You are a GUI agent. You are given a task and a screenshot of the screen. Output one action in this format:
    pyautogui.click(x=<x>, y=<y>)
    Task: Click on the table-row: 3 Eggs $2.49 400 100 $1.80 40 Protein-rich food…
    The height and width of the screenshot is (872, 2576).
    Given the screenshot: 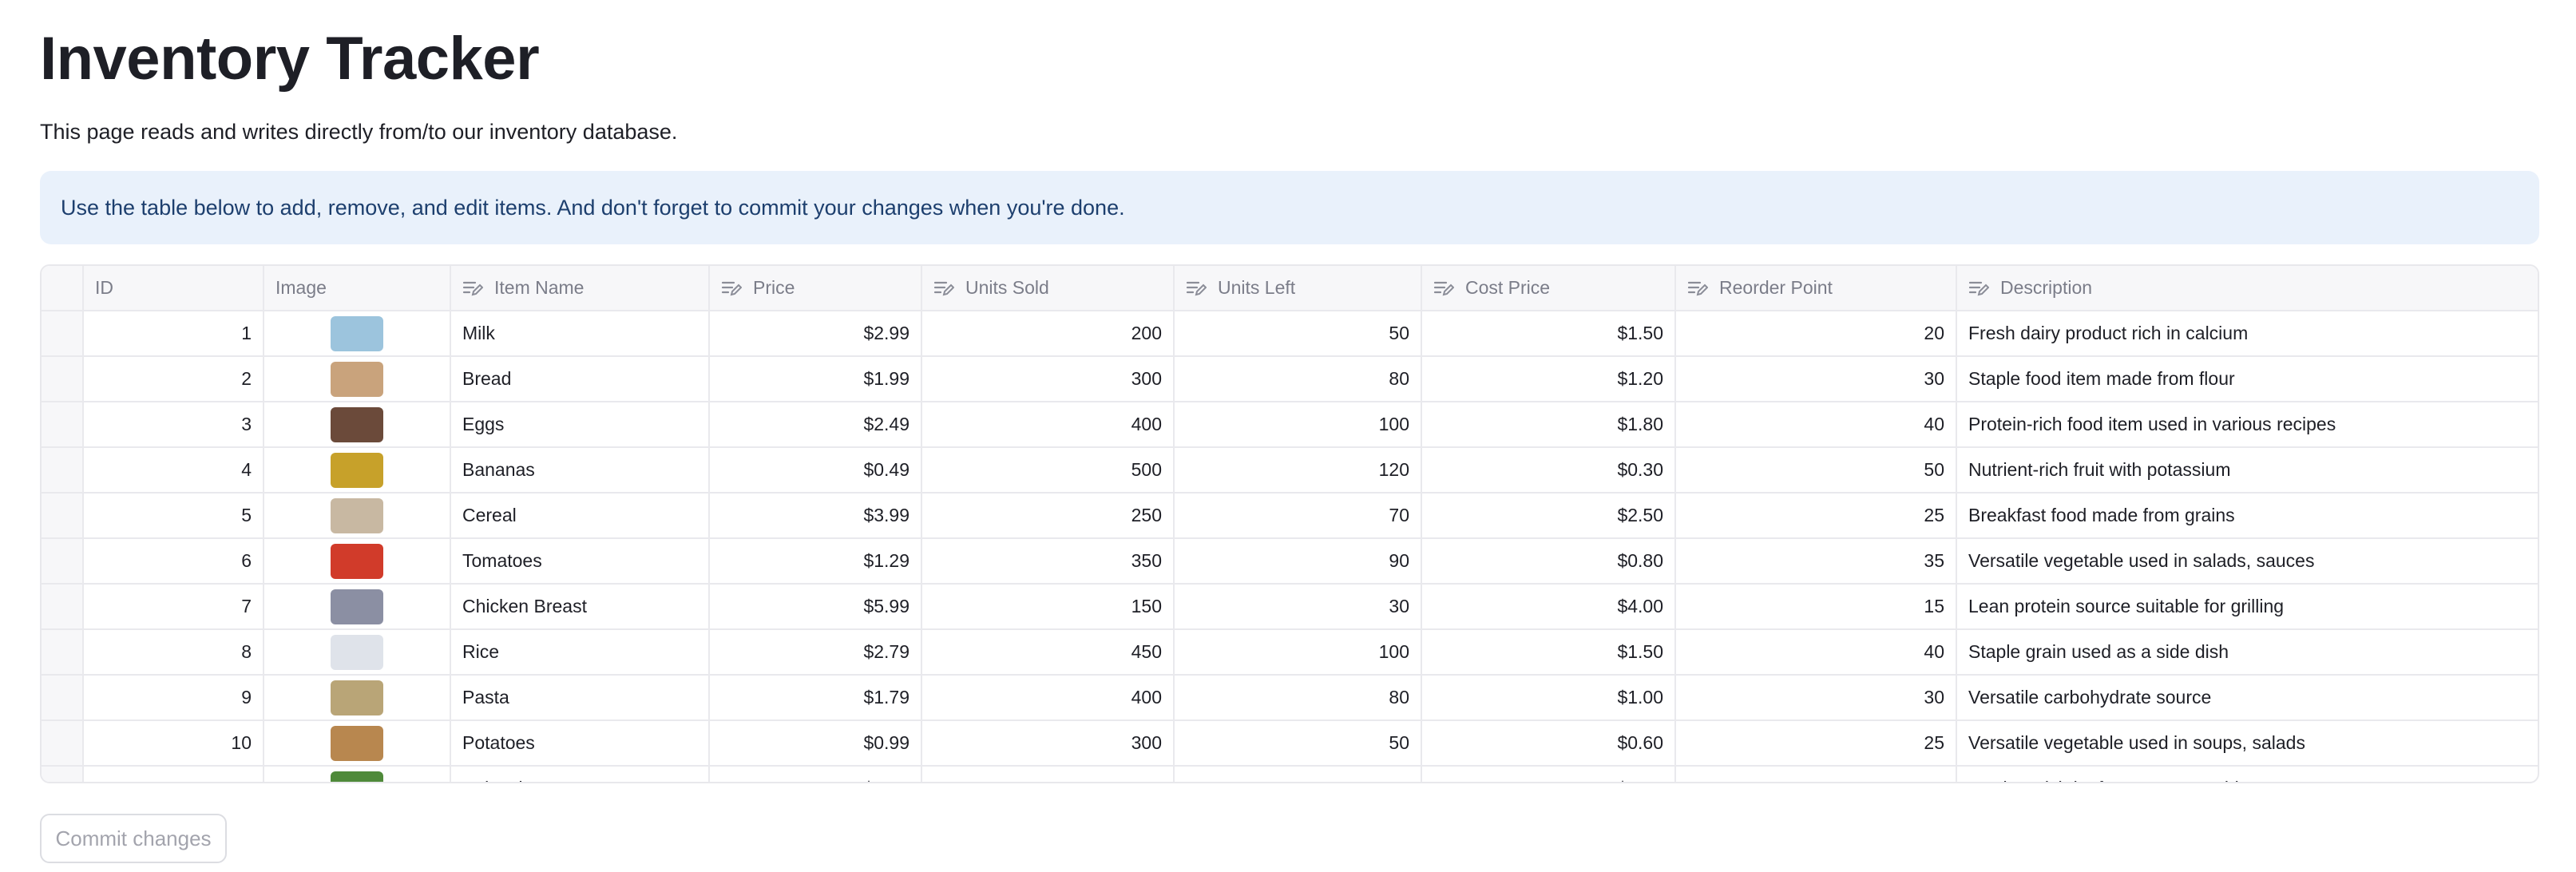 What is the action you would take?
    pyautogui.click(x=1290, y=425)
    